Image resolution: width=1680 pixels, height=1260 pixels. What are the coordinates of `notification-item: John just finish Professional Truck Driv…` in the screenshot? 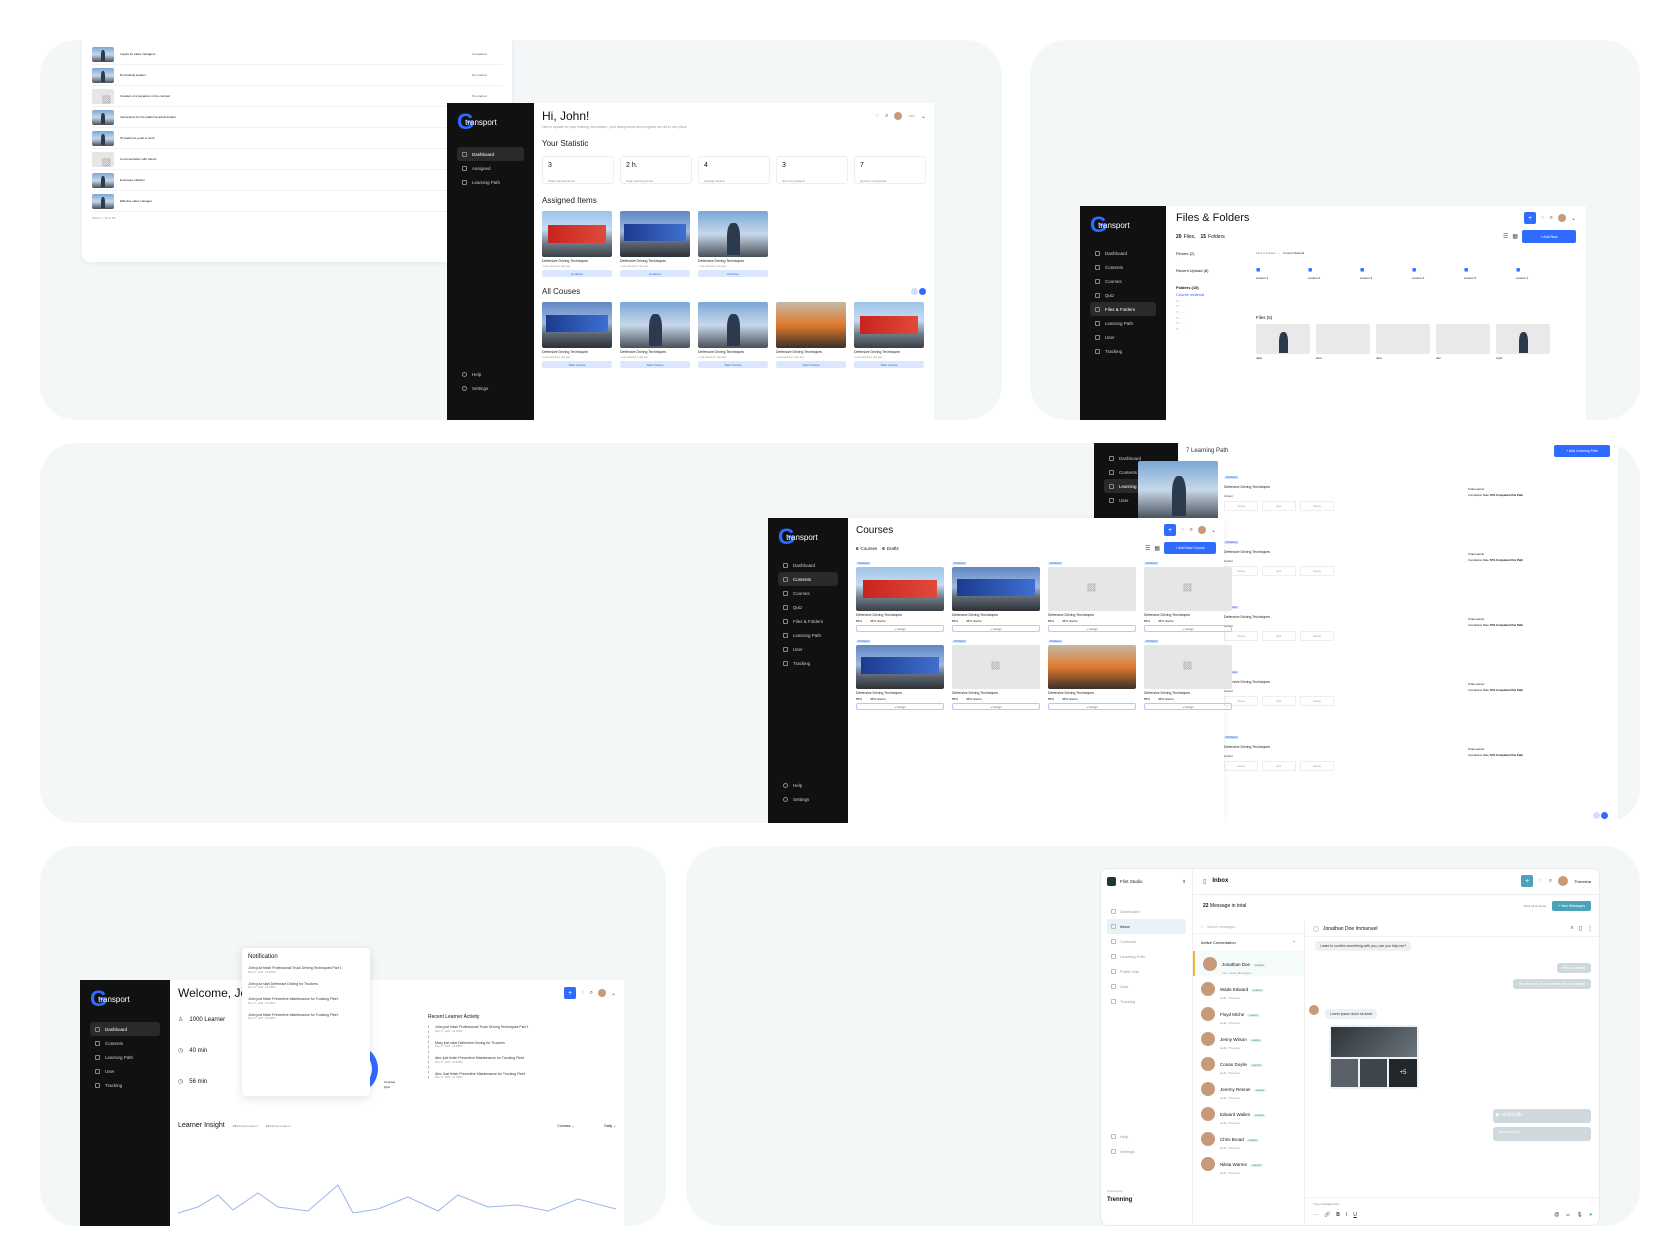 It's located at (306, 970).